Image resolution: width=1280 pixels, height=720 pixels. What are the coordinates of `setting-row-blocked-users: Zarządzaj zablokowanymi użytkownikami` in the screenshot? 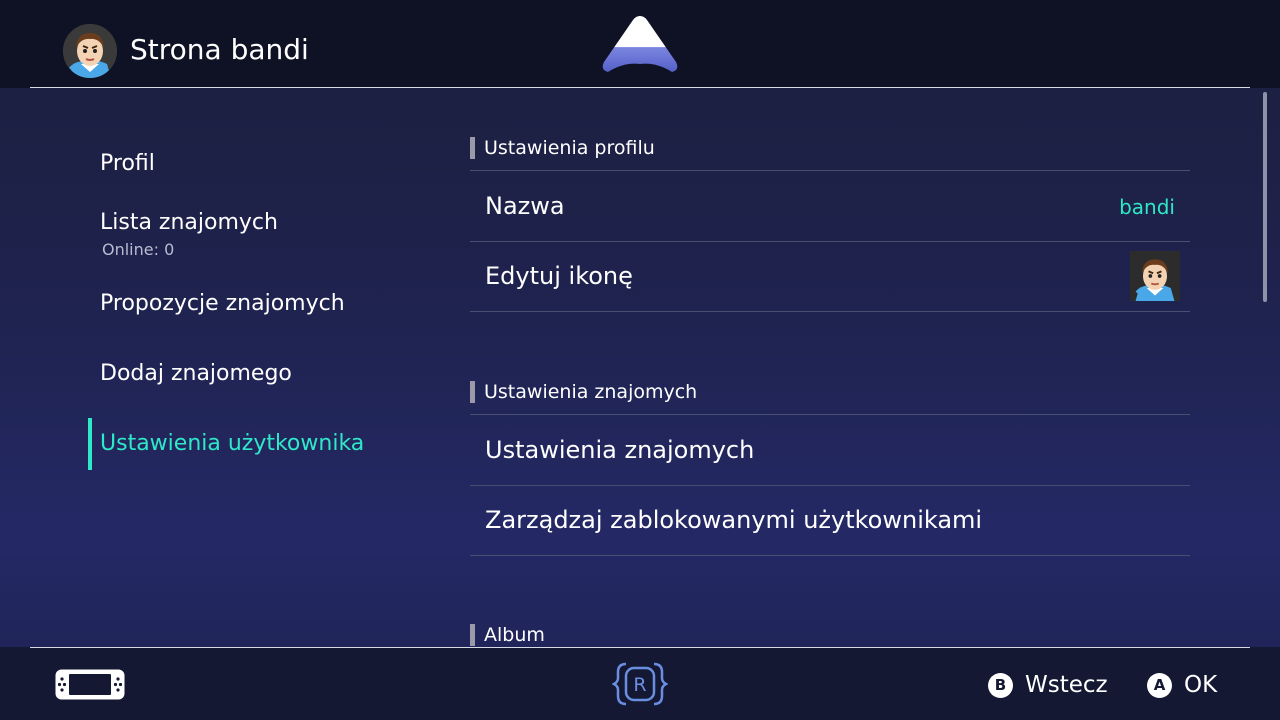 It's located at (830, 520).